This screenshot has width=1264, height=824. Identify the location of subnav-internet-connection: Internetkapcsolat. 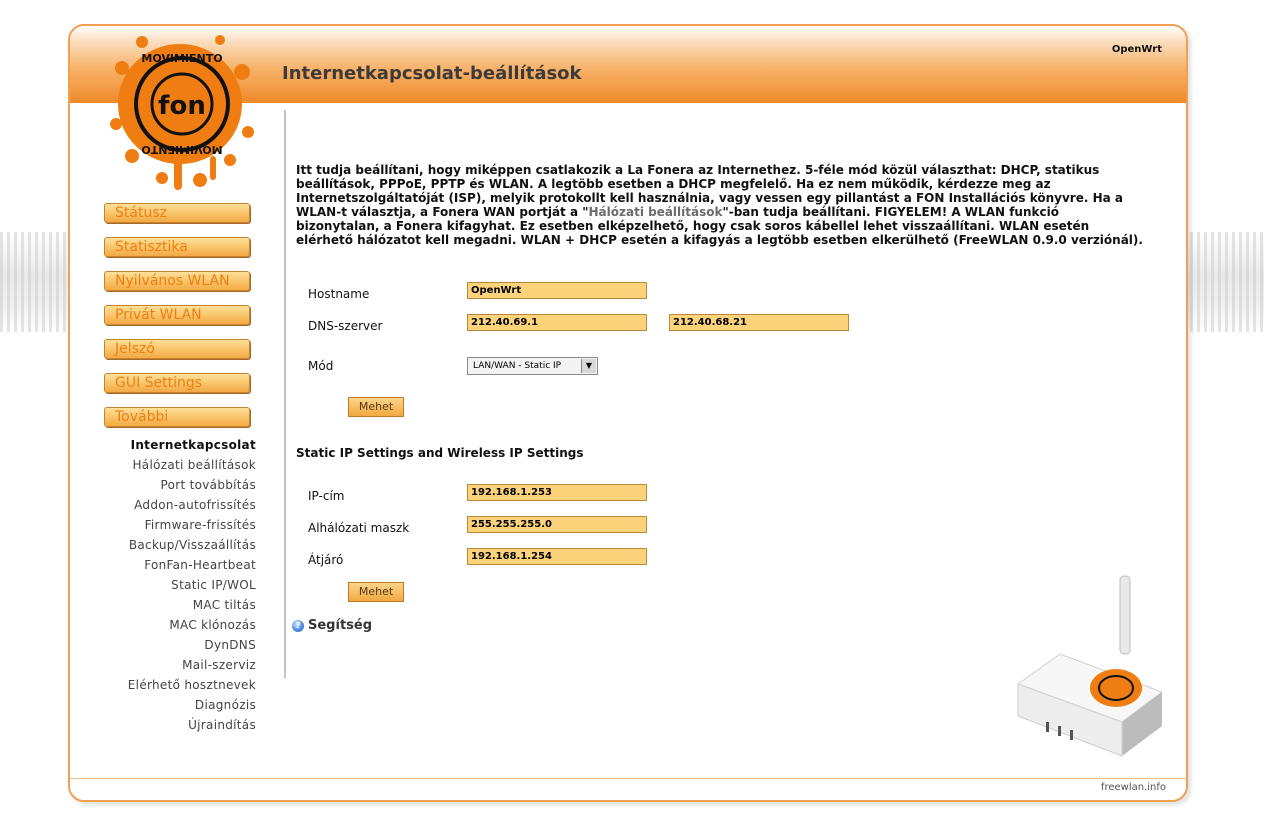
(180, 445).